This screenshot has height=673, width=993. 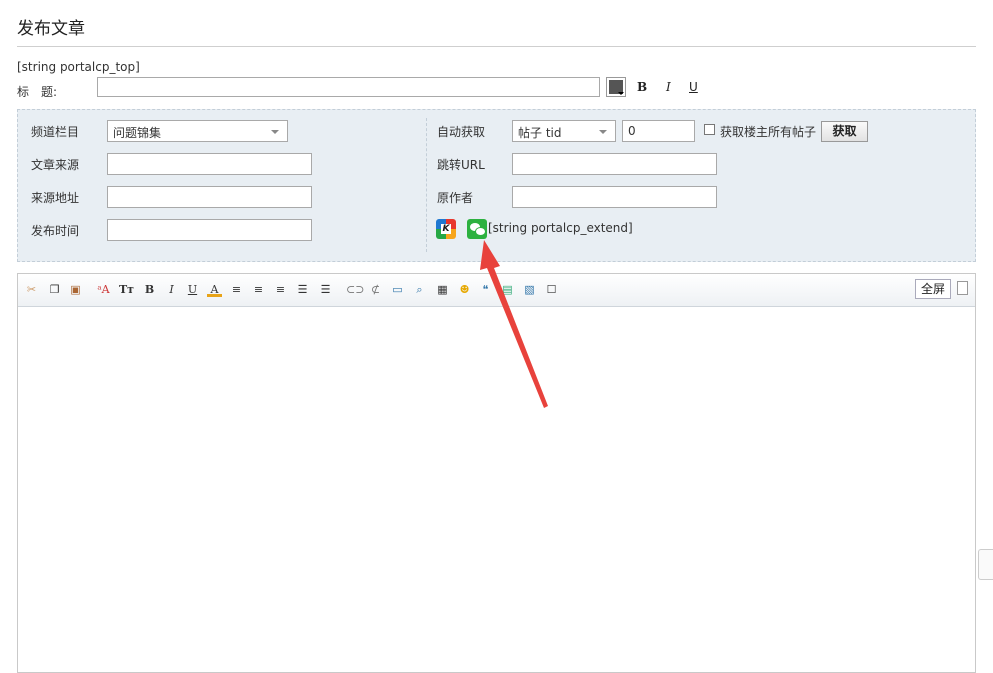 I want to click on source-input, so click(x=209, y=164).